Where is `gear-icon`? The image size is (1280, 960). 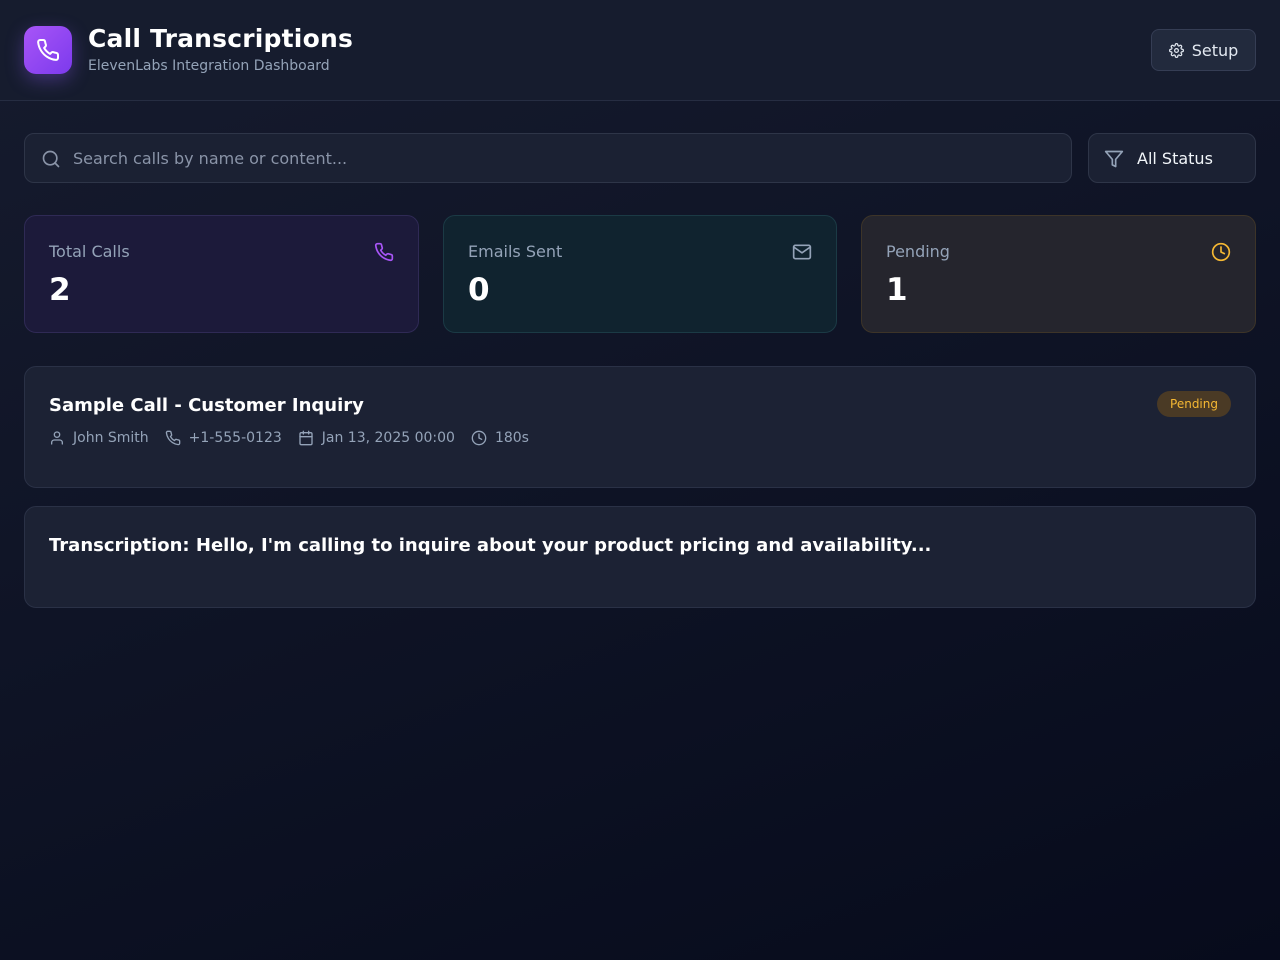
gear-icon is located at coordinates (1176, 50).